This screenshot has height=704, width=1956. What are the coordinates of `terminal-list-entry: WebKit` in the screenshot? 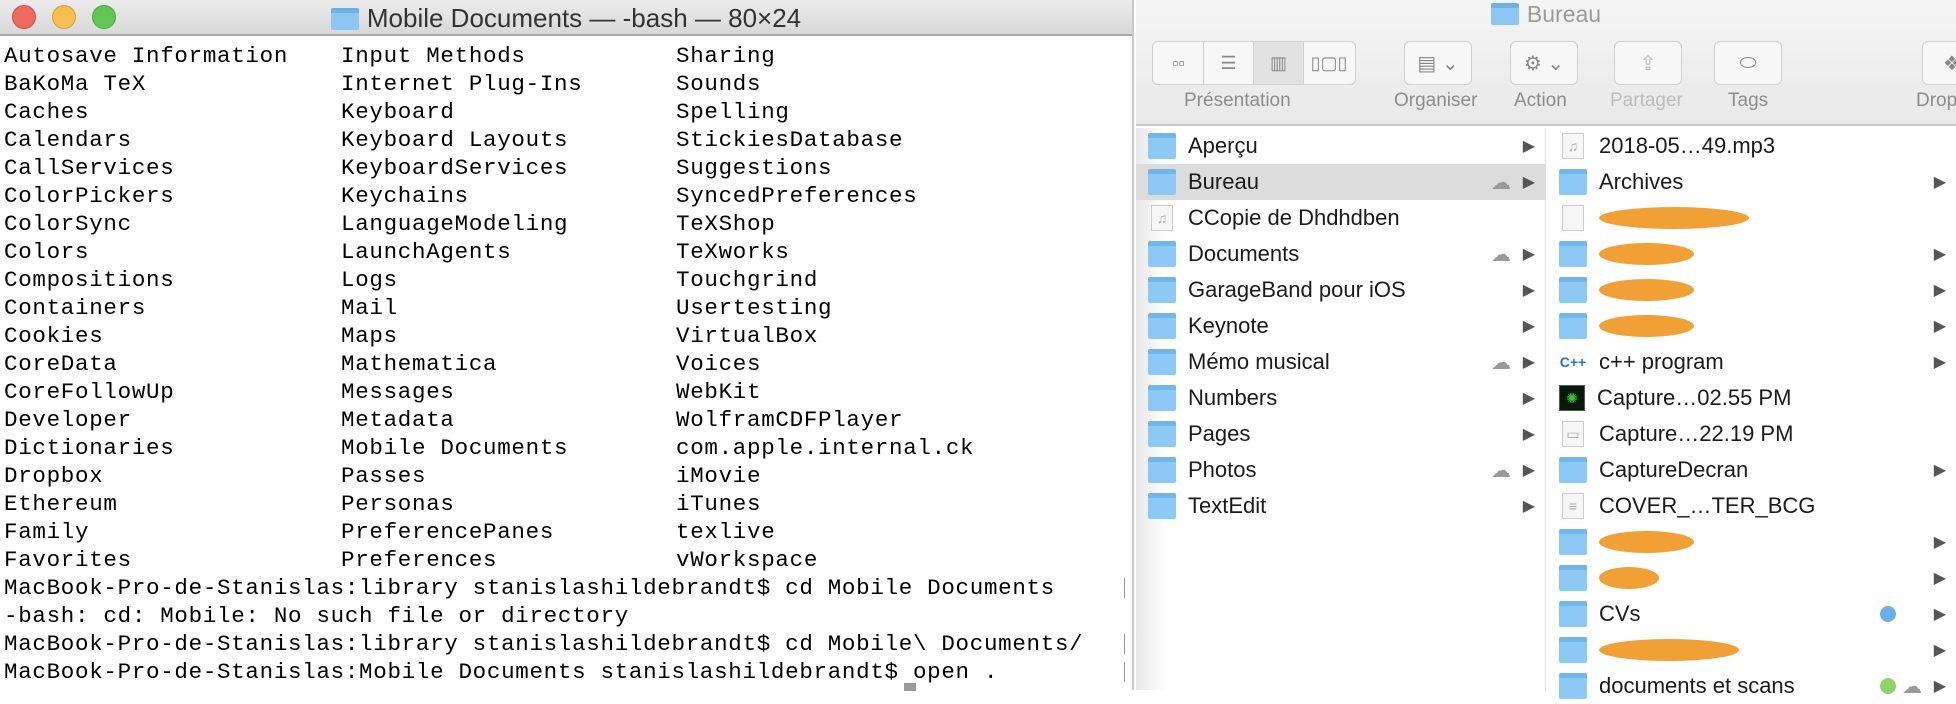 It's located at (719, 392).